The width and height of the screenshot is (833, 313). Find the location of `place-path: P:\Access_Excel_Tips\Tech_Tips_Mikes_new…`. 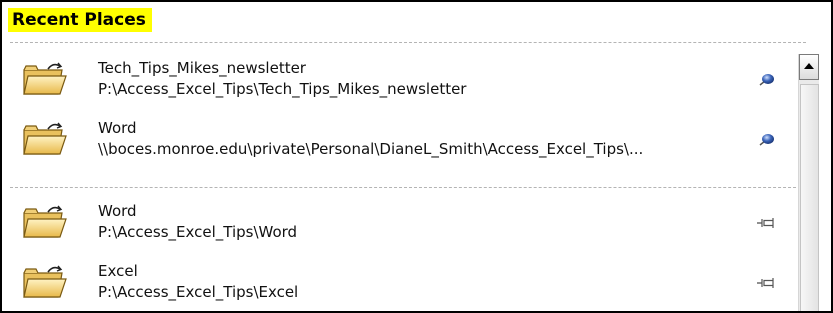

place-path: P:\Access_Excel_Tips\Tech_Tips_Mikes_new… is located at coordinates (282, 89).